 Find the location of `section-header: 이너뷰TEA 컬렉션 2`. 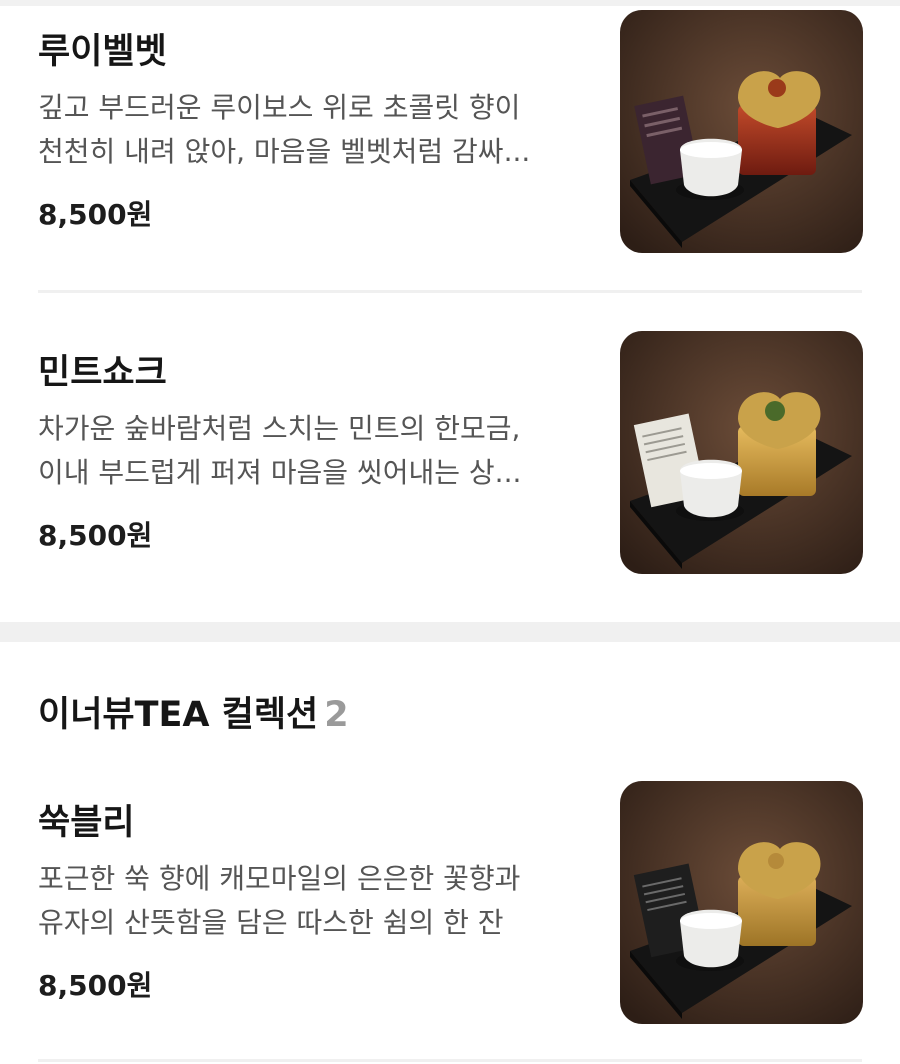

section-header: 이너뷰TEA 컬렉션 2 is located at coordinates (193, 715).